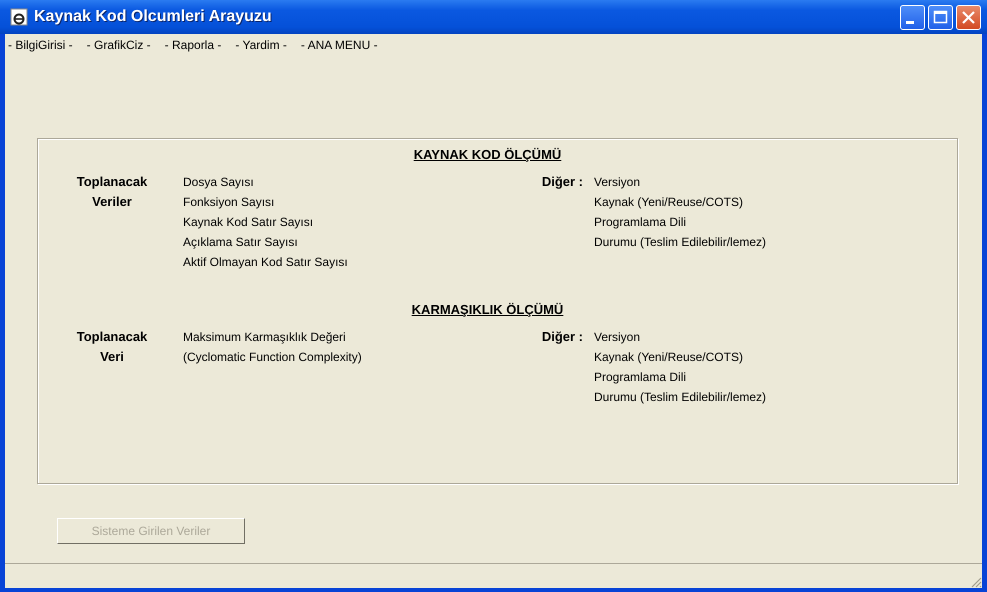  What do you see at coordinates (118, 45) in the screenshot?
I see `menu-item: - GrafikCiz -` at bounding box center [118, 45].